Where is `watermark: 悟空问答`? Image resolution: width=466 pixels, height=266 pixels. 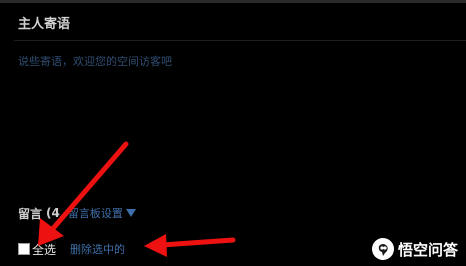 watermark: 悟空问答 is located at coordinates (414, 249).